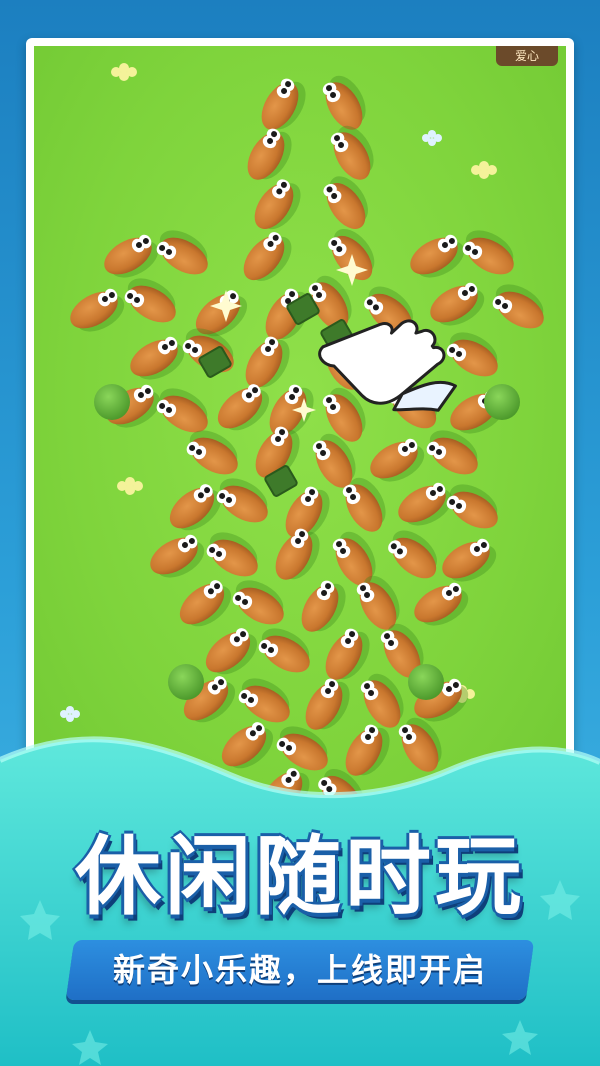 The image size is (600, 1066). I want to click on banner-subtitle: 新奇小乐趣，上线即开启, so click(299, 970).